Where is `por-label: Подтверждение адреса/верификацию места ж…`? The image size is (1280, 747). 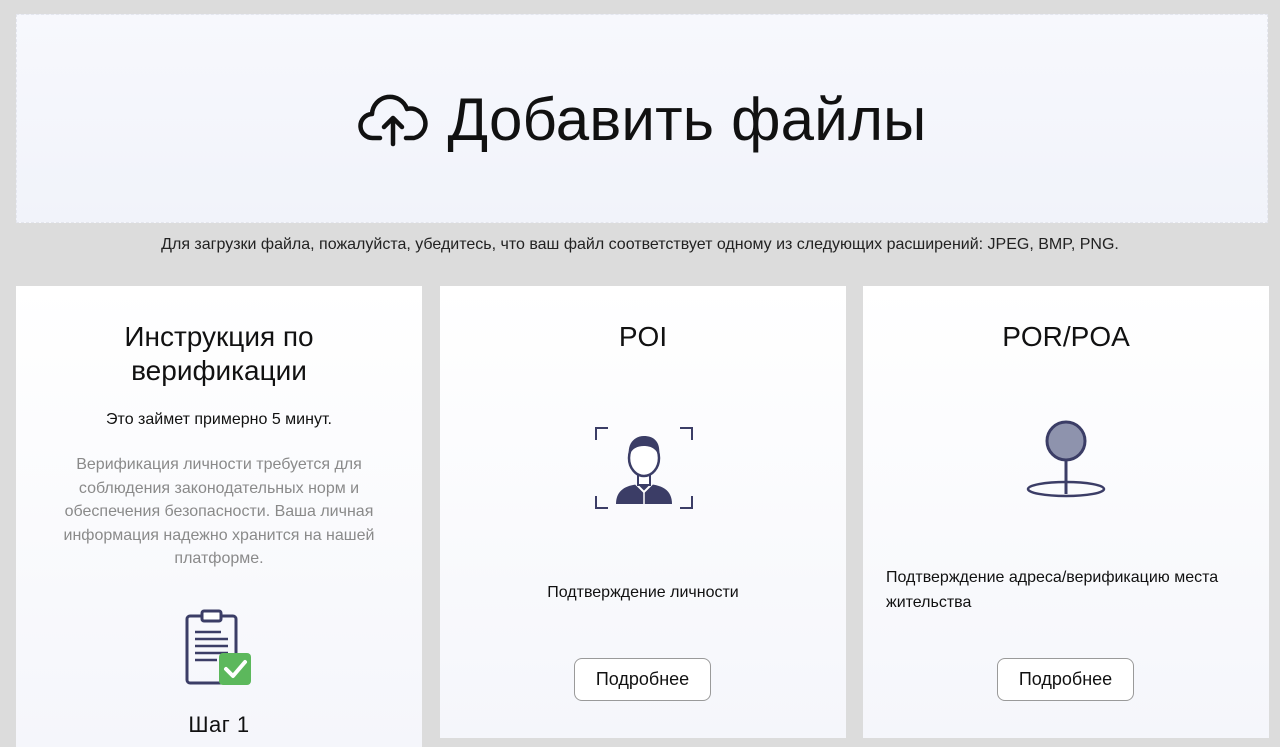 por-label: Подтверждение адреса/верификацию места ж… is located at coordinates (1052, 590).